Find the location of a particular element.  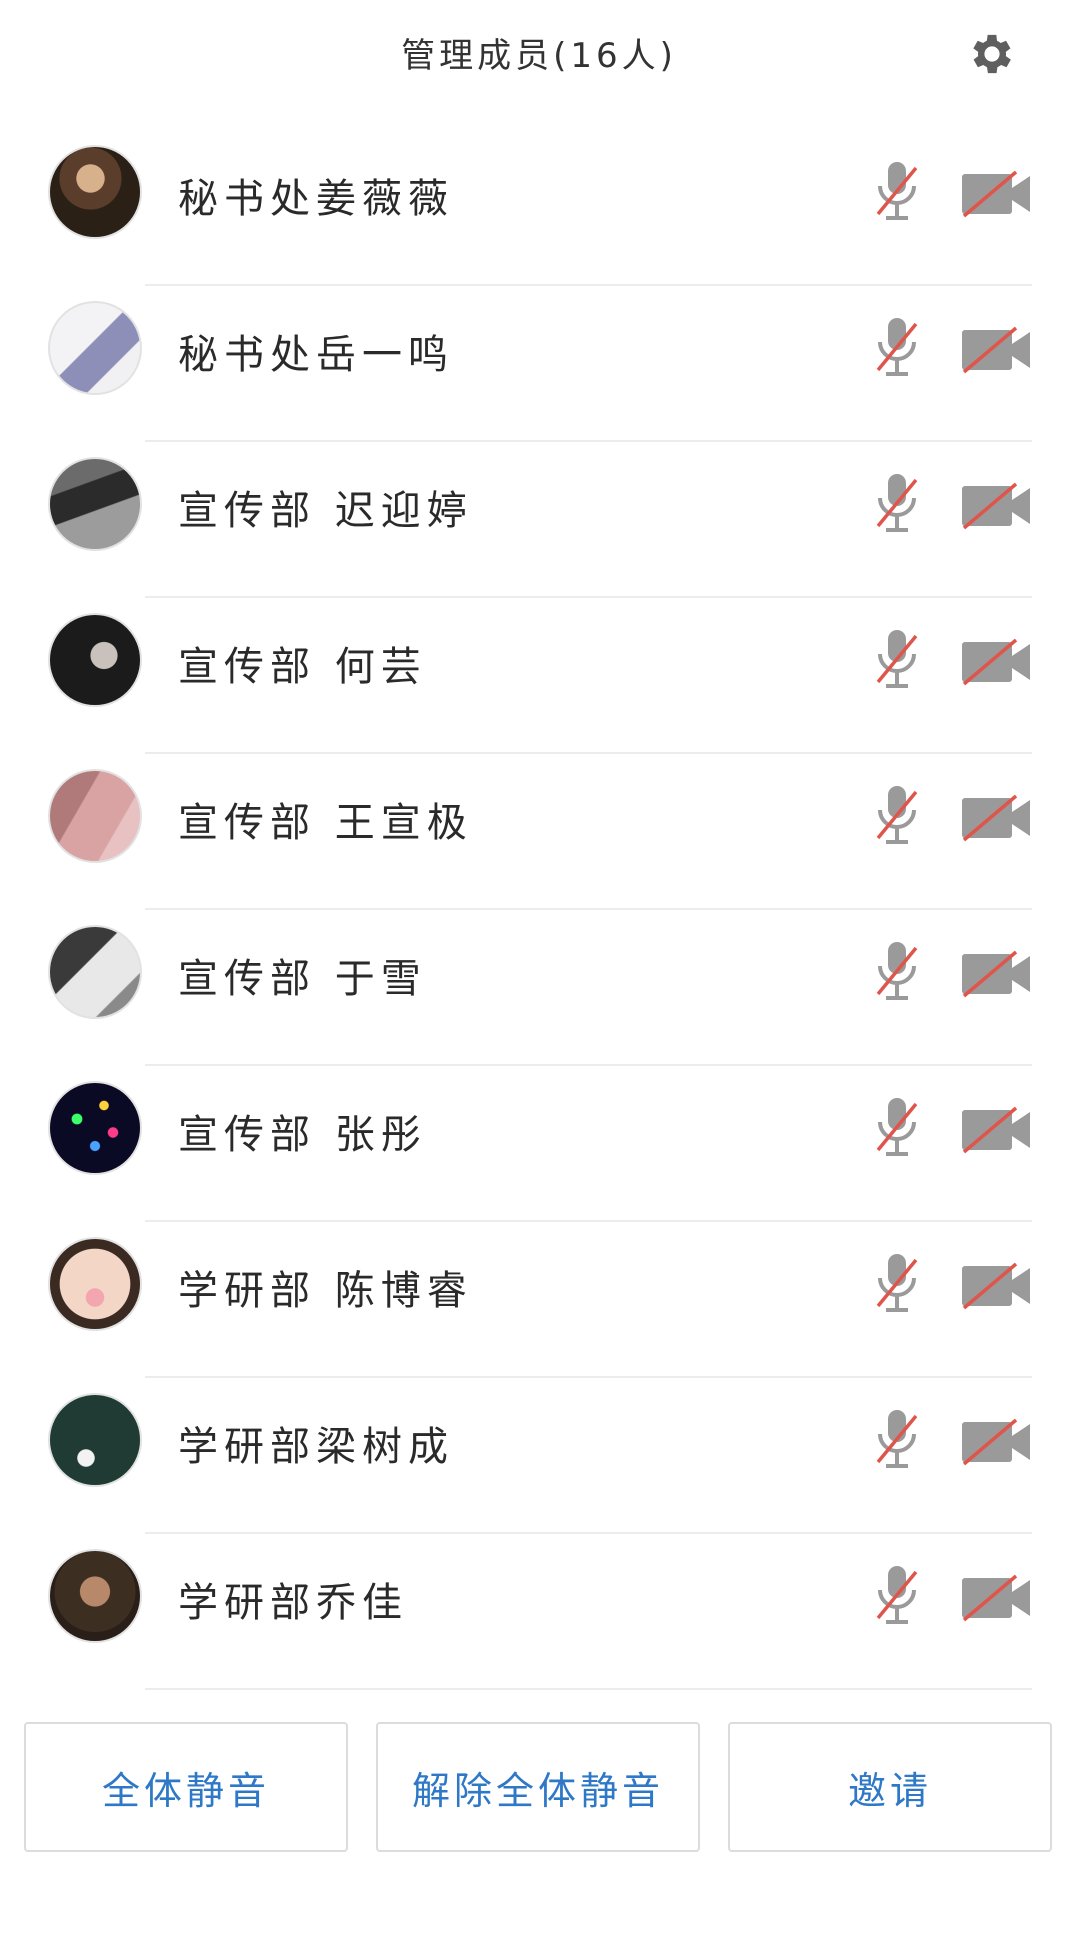

member-row: 学研部 陈博睿 is located at coordinates (539, 1300).